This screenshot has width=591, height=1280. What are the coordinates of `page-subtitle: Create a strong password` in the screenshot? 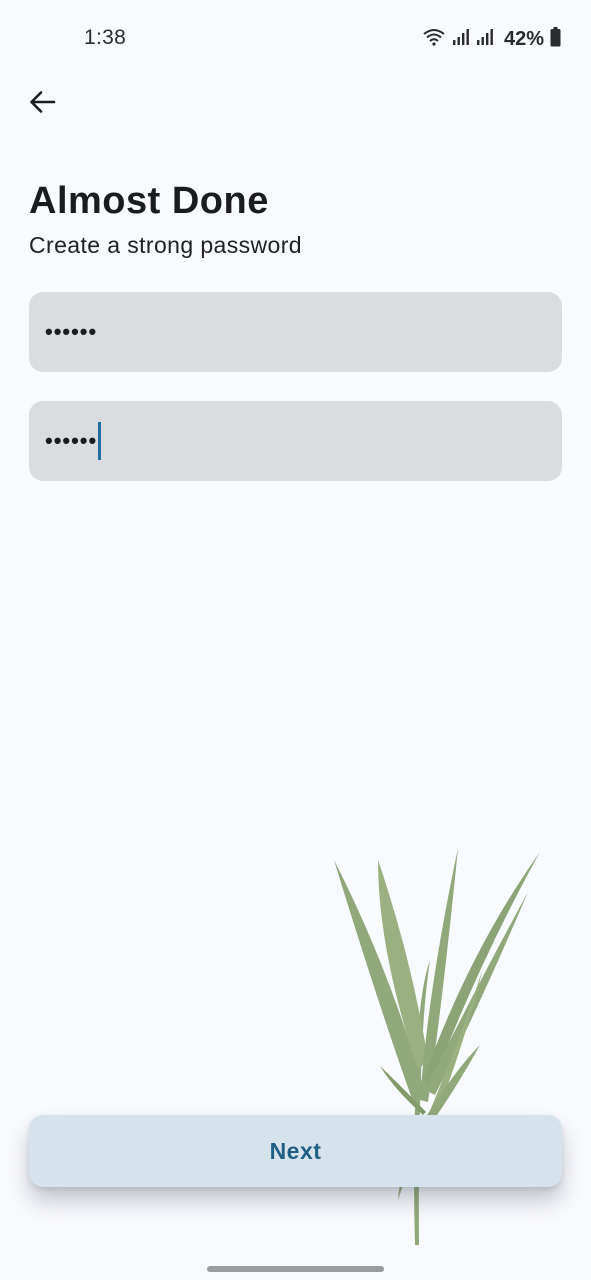 It's located at (165, 245).